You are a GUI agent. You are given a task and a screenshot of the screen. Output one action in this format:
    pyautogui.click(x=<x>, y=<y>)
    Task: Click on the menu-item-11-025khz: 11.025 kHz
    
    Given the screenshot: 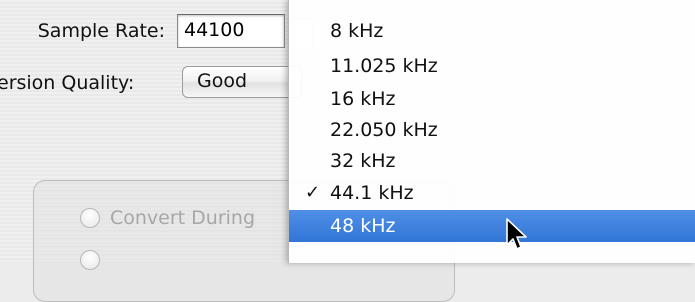 What is the action you would take?
    pyautogui.click(x=492, y=66)
    